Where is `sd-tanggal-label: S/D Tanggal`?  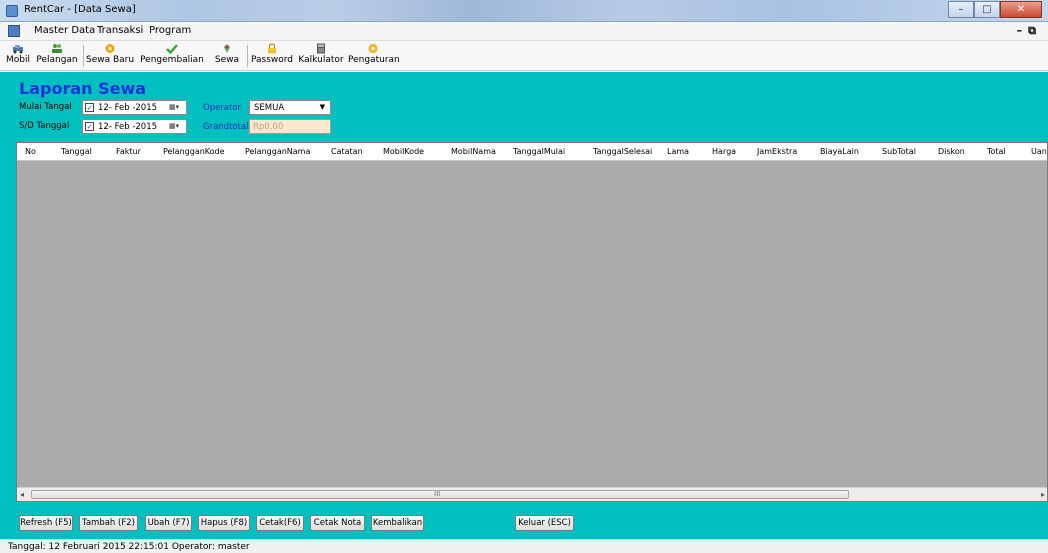 sd-tanggal-label: S/D Tanggal is located at coordinates (44, 126).